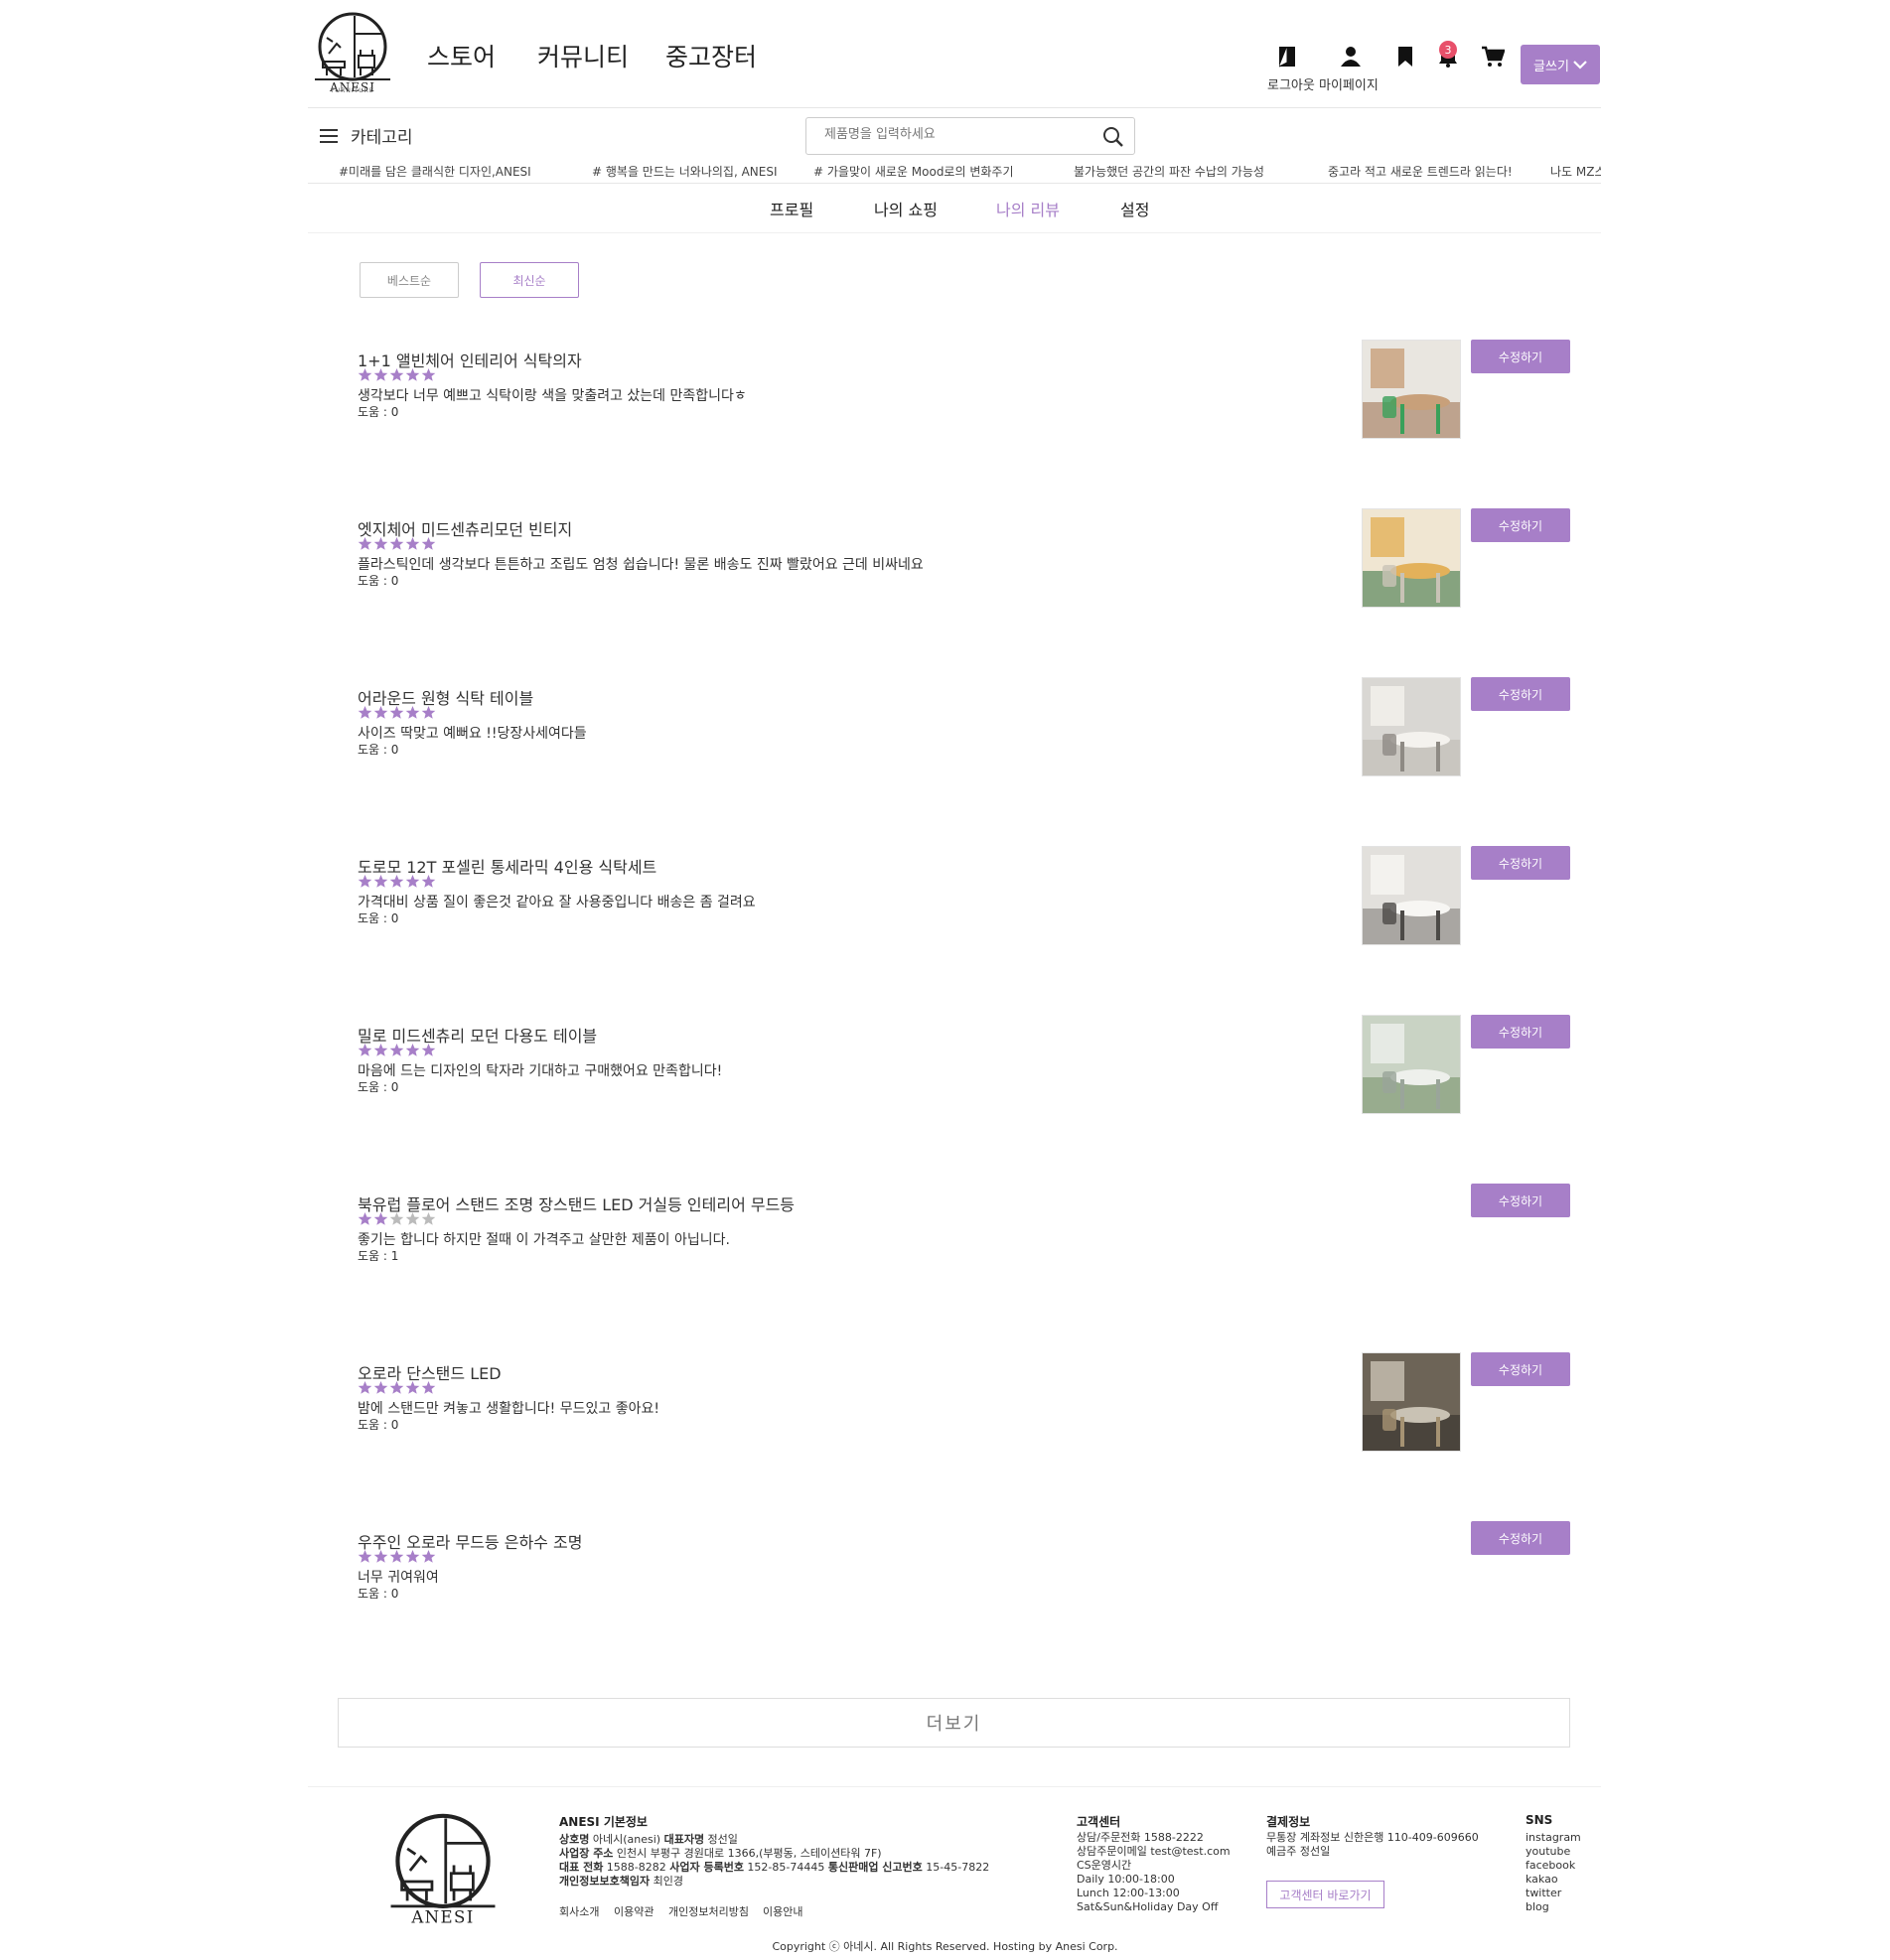 The width and height of the screenshot is (1890, 1960). What do you see at coordinates (1560, 64) in the screenshot?
I see `write-button: 글쓰기` at bounding box center [1560, 64].